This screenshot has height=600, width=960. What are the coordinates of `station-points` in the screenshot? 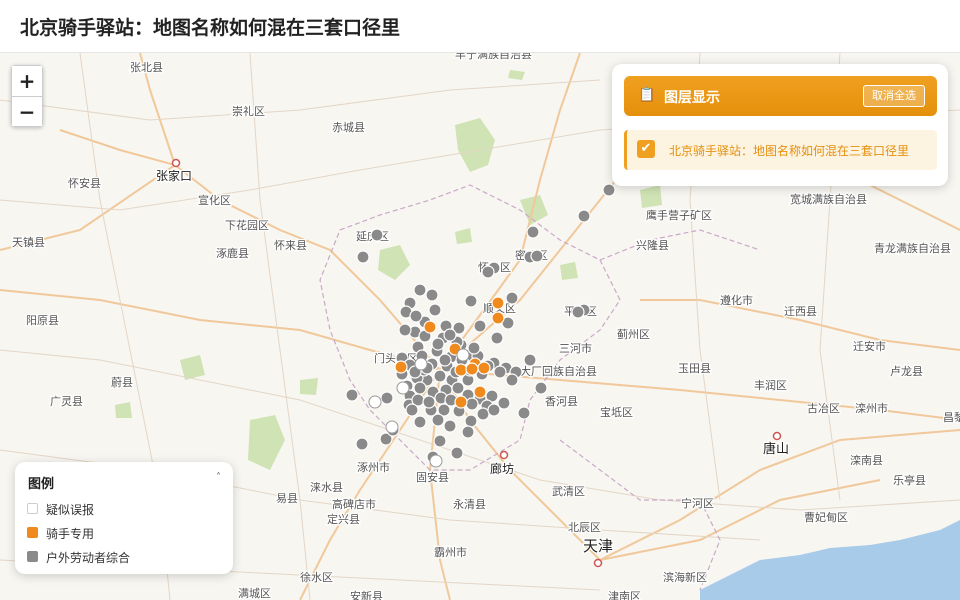 It's located at (480, 325).